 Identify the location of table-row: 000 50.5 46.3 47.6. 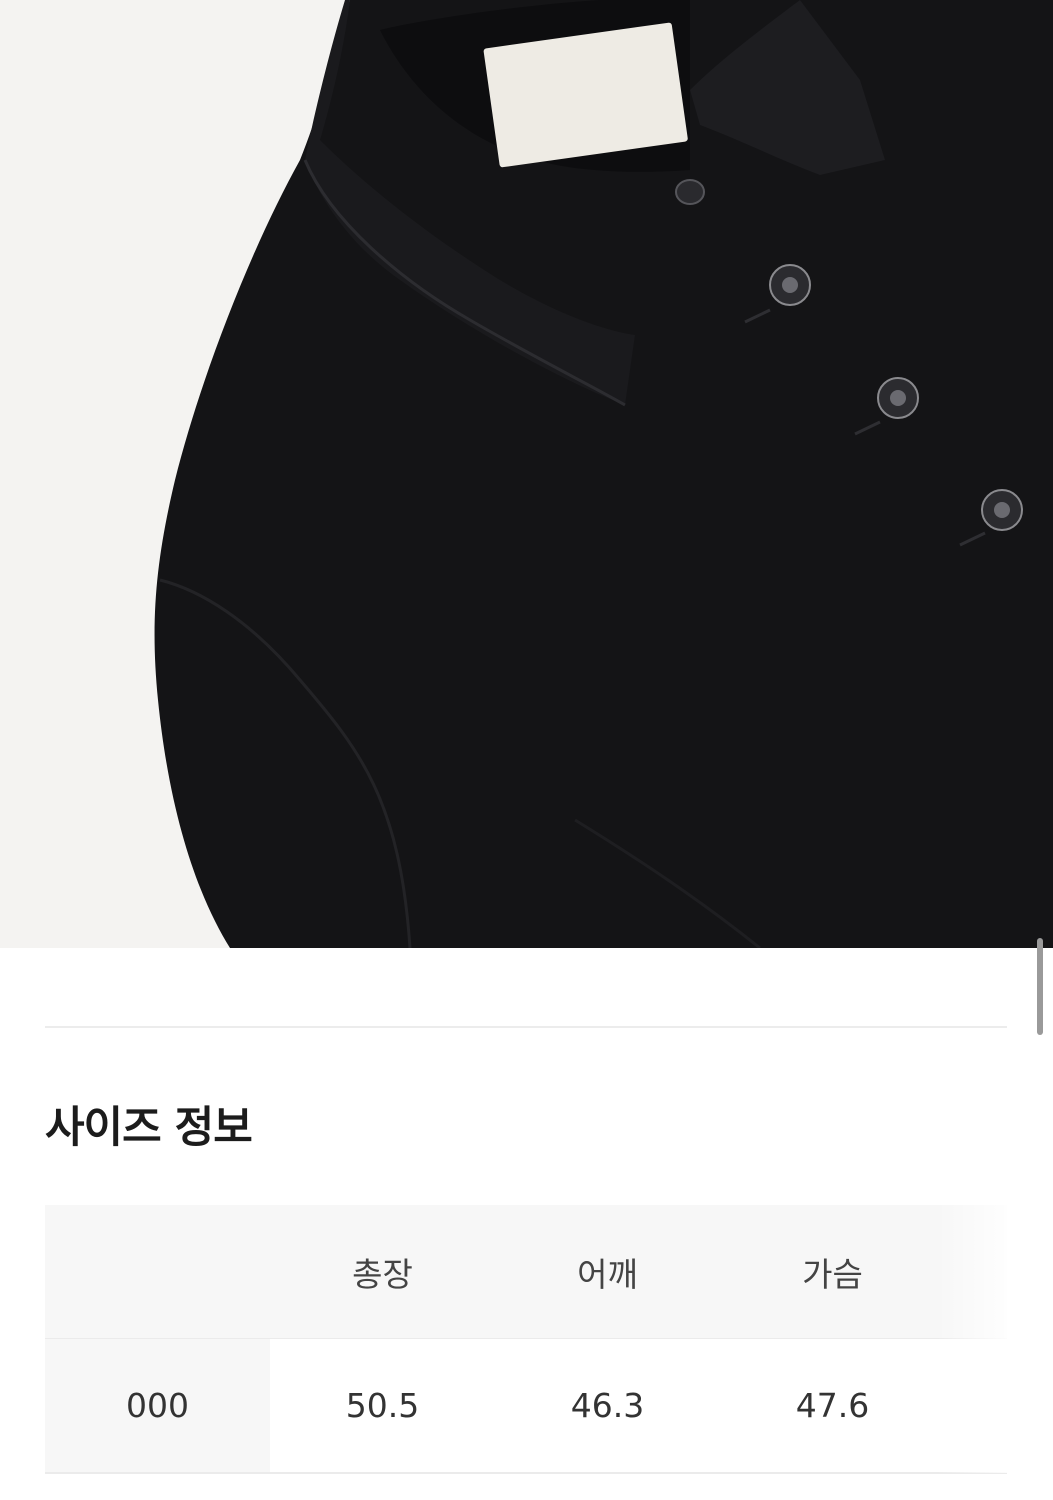
(526, 1406).